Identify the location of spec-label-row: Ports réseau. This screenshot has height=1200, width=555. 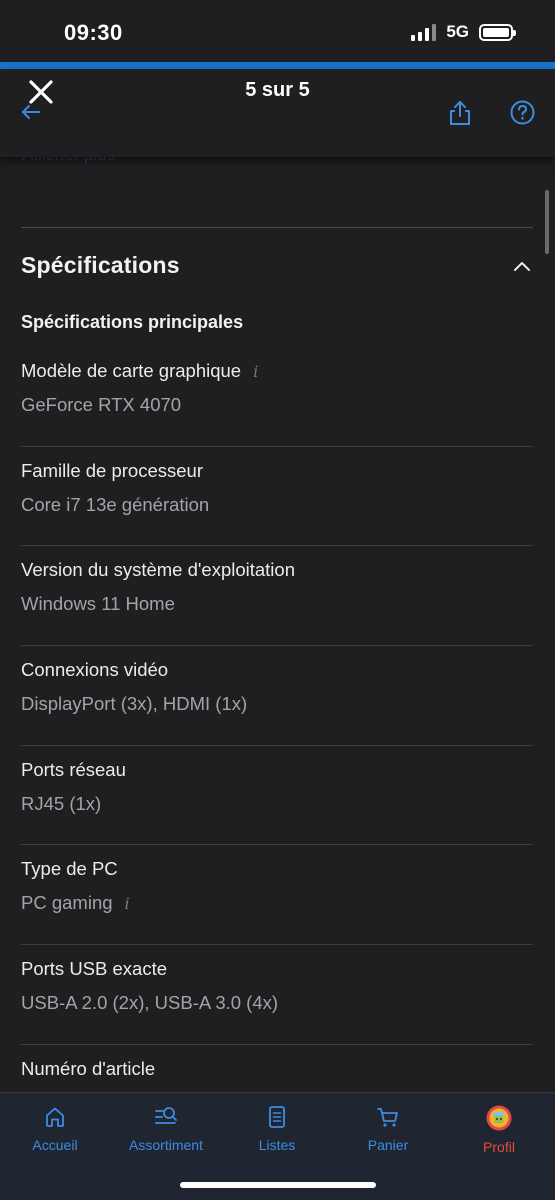
(277, 770).